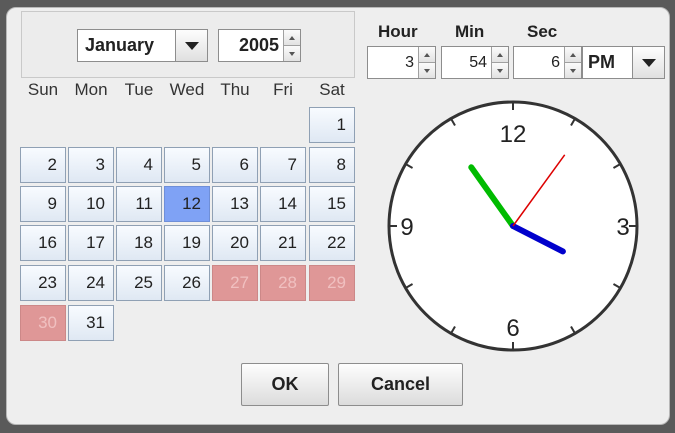 The height and width of the screenshot is (433, 675). I want to click on clock-label-6: 6, so click(512, 328).